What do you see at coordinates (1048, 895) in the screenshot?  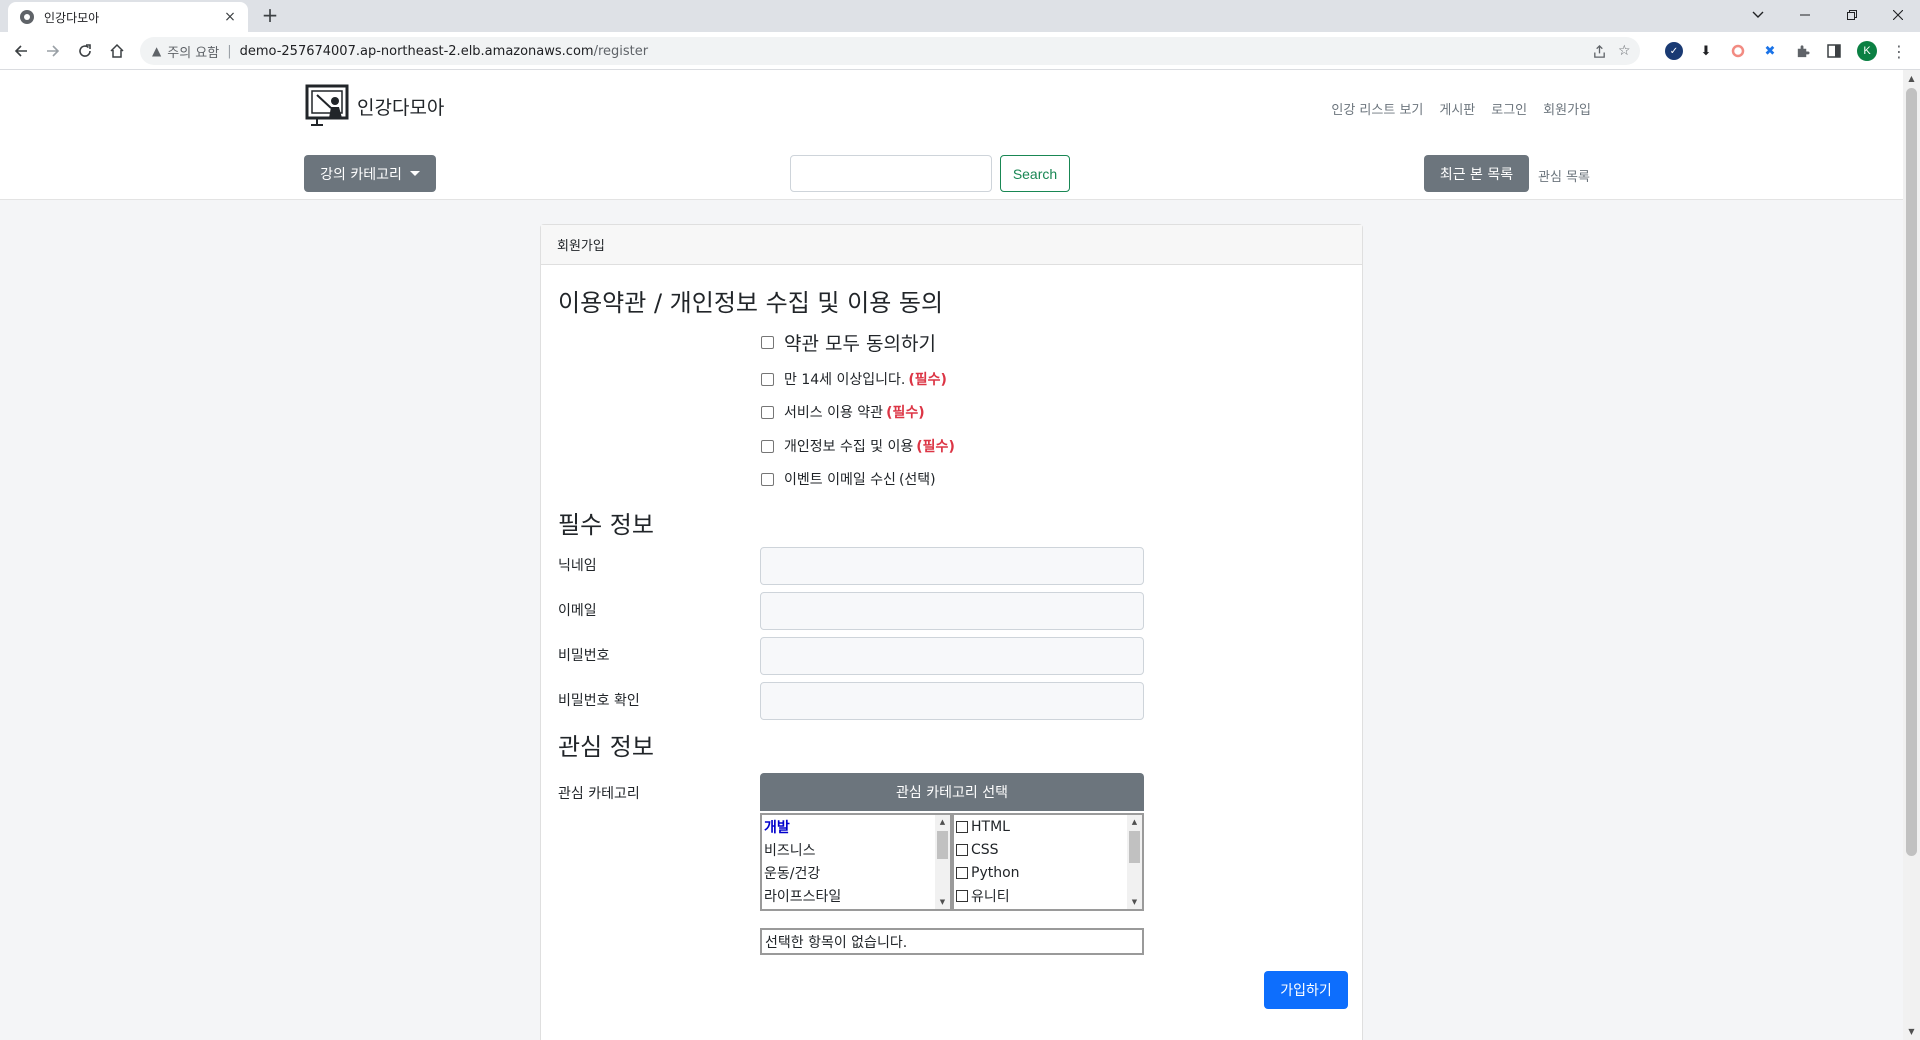 I see `subcategory-option: 유니티` at bounding box center [1048, 895].